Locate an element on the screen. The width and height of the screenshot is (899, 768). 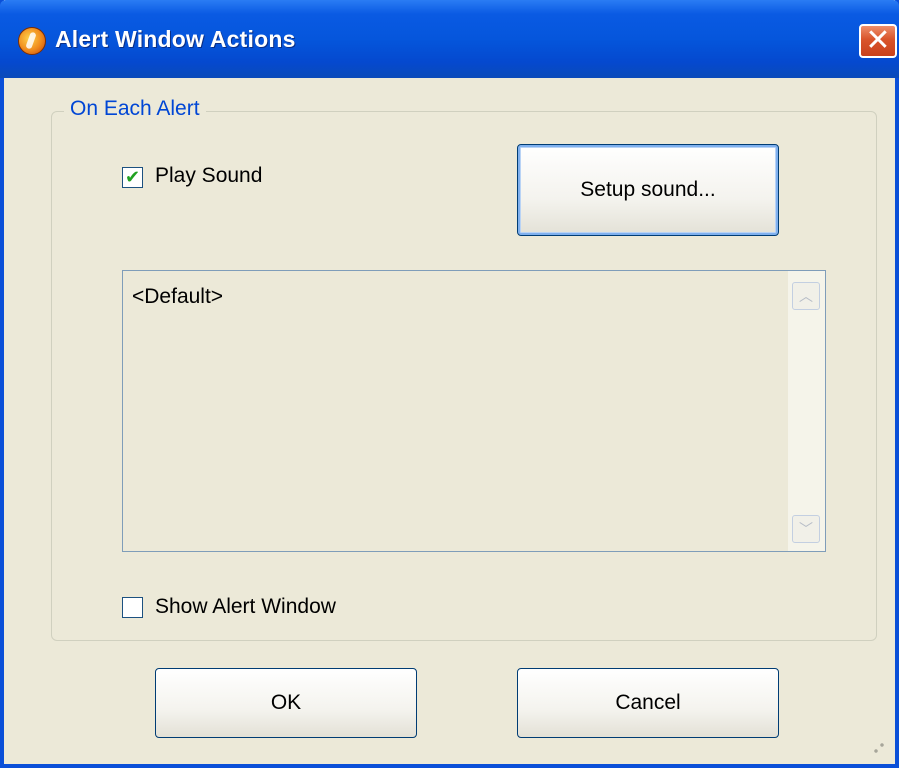
window-title: Alert Window Actions is located at coordinates (175, 39).